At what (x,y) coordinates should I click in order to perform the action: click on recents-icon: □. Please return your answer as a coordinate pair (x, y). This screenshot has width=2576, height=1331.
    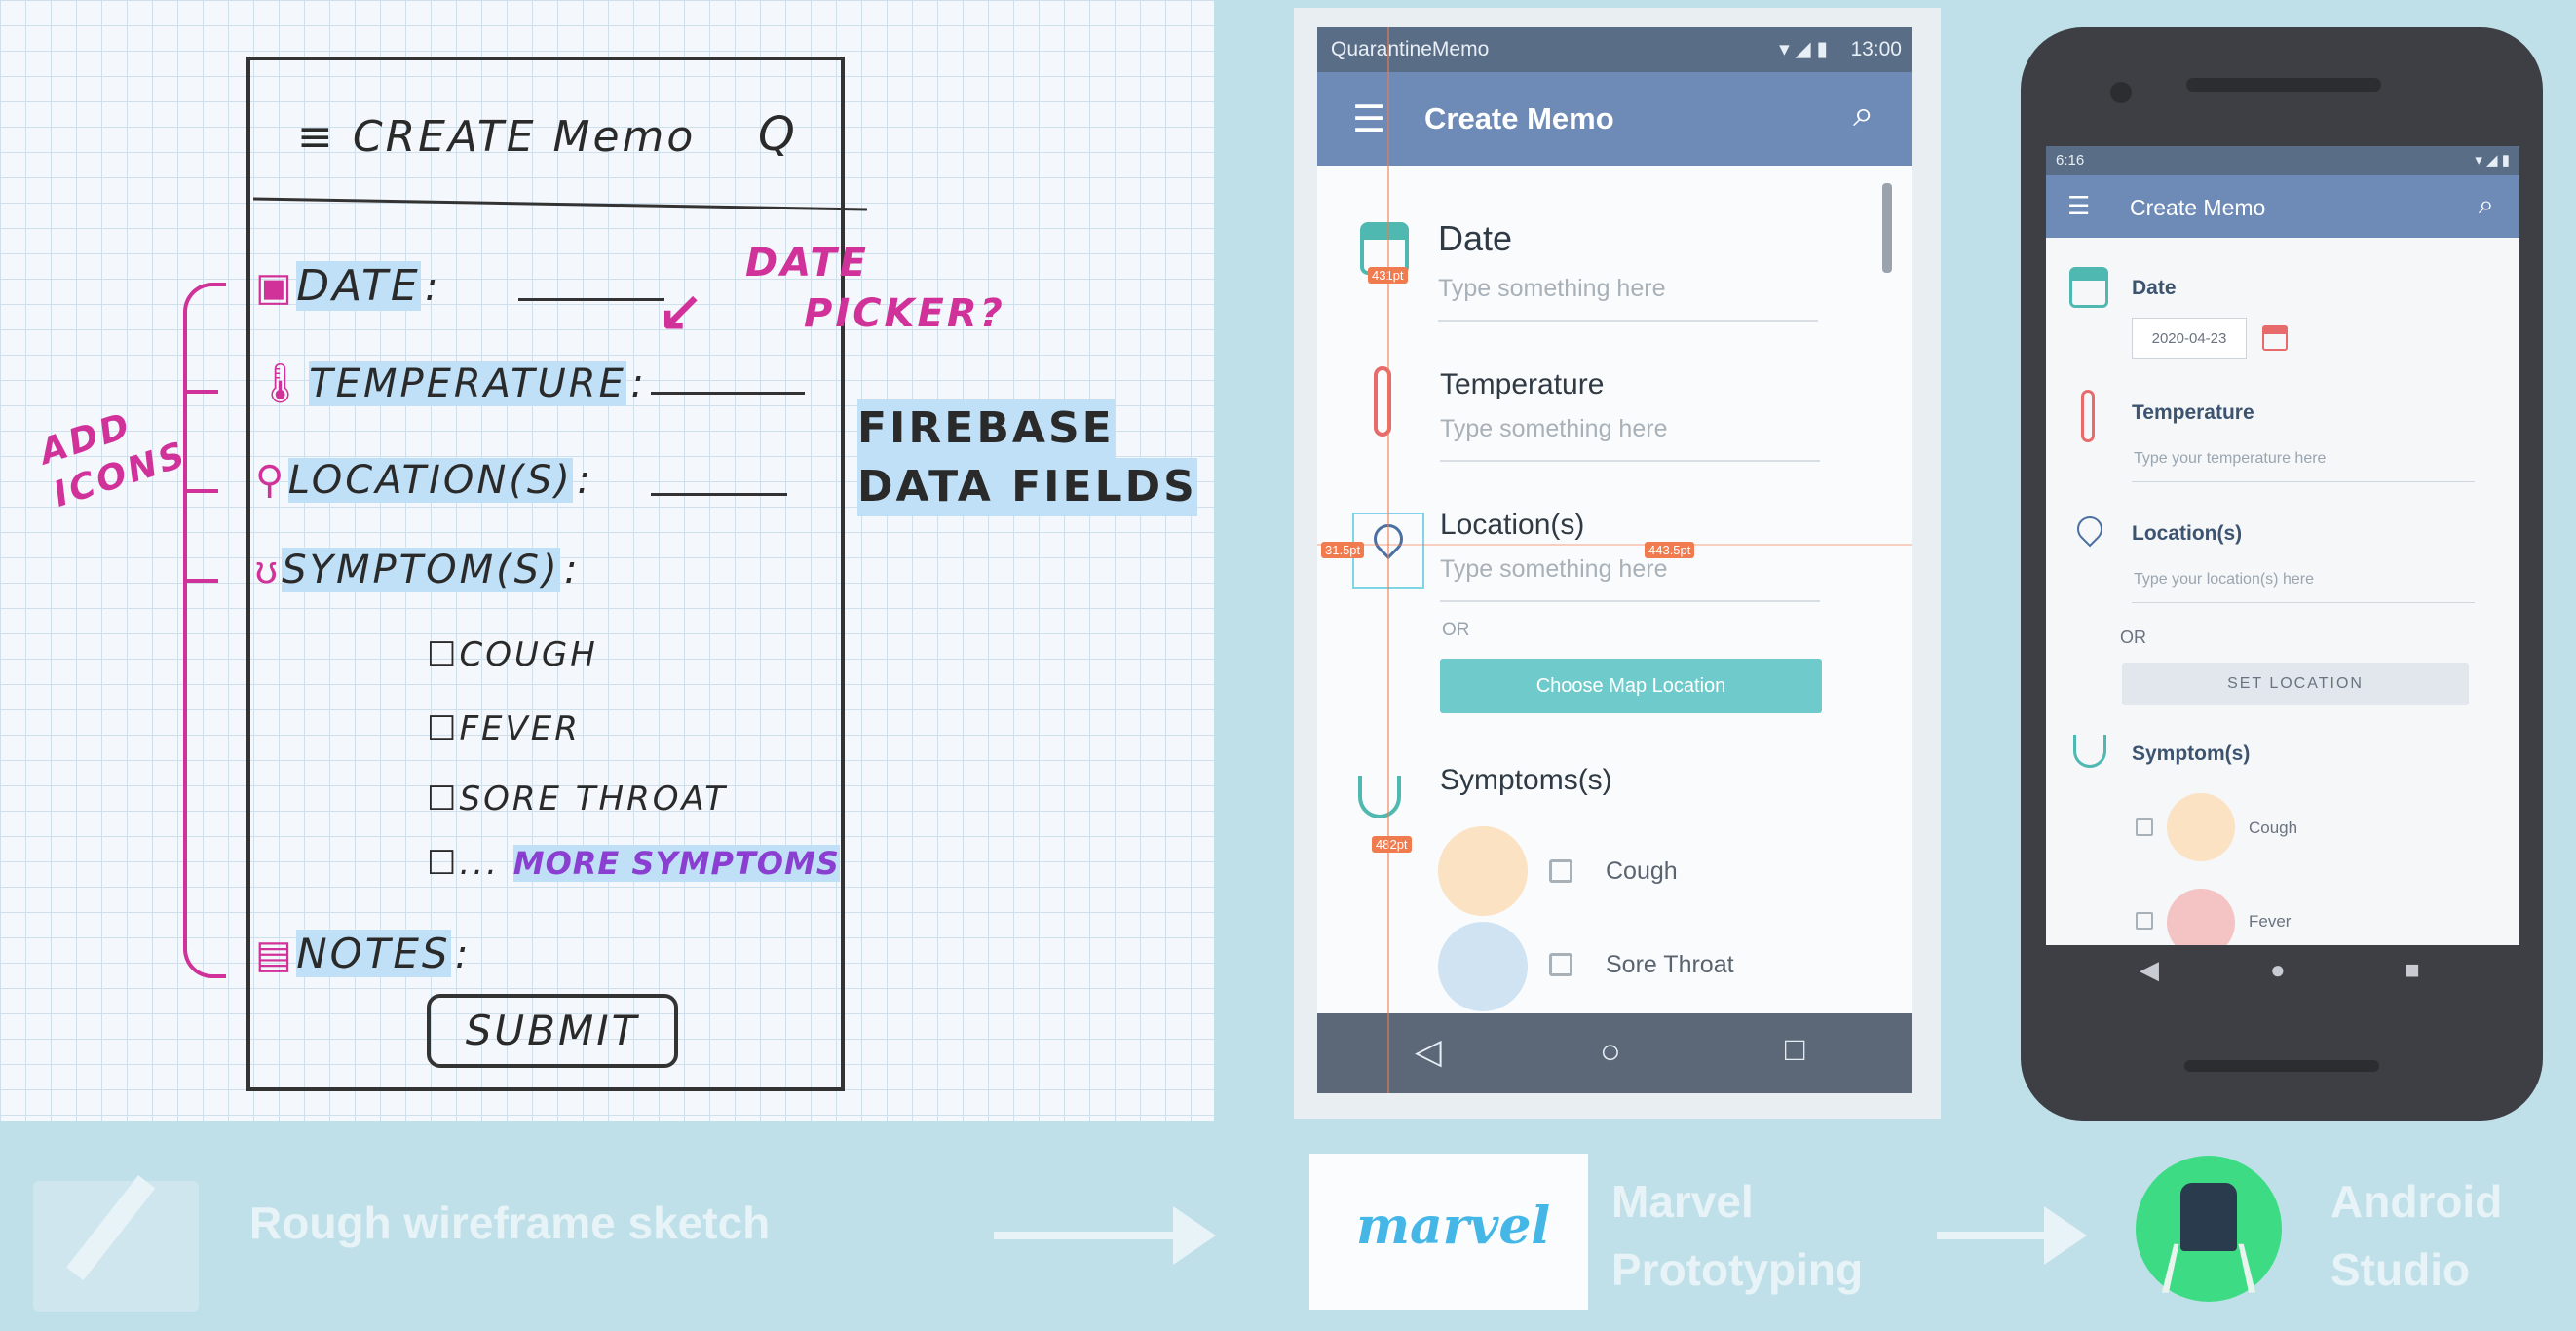
    Looking at the image, I should click on (1795, 1050).